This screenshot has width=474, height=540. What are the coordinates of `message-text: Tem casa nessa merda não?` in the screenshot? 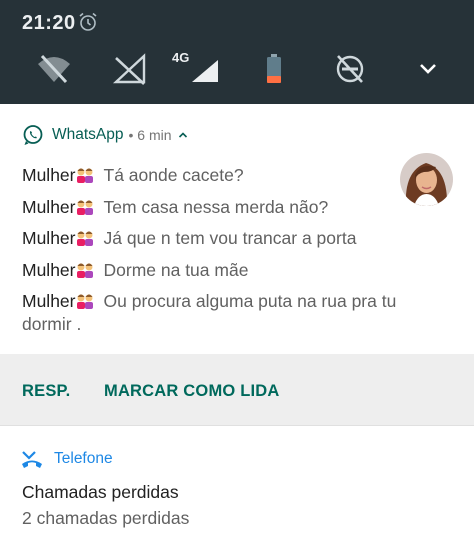 It's located at (216, 206).